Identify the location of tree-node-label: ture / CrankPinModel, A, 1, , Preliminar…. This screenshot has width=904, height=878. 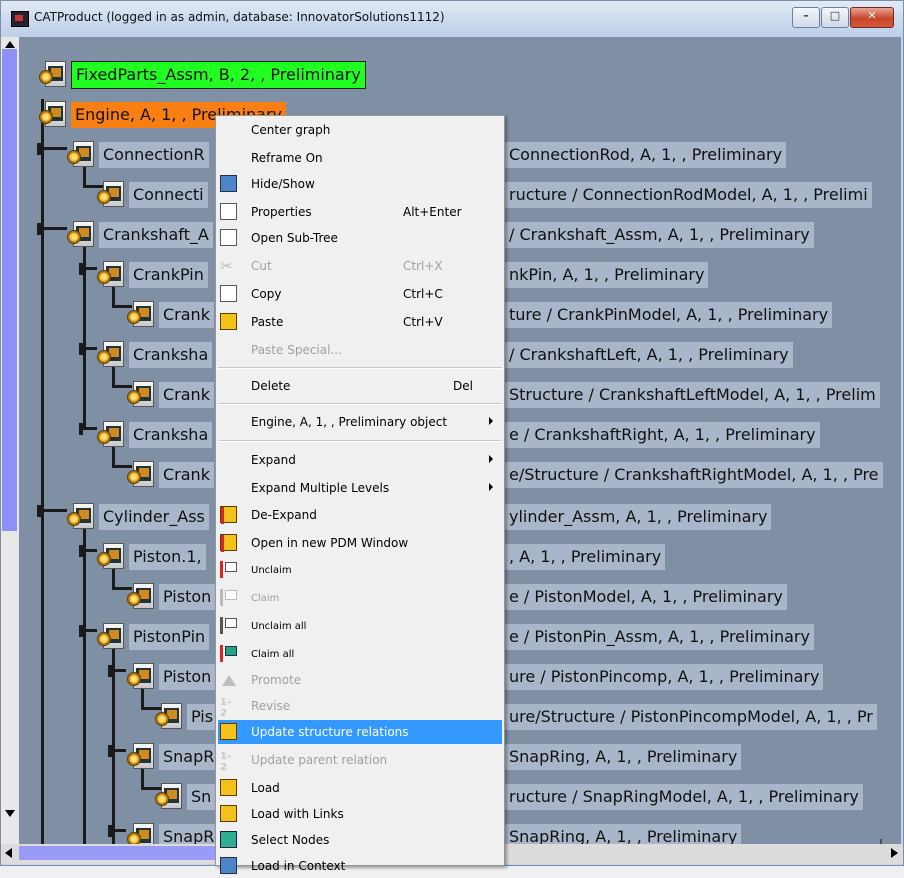
(669, 315).